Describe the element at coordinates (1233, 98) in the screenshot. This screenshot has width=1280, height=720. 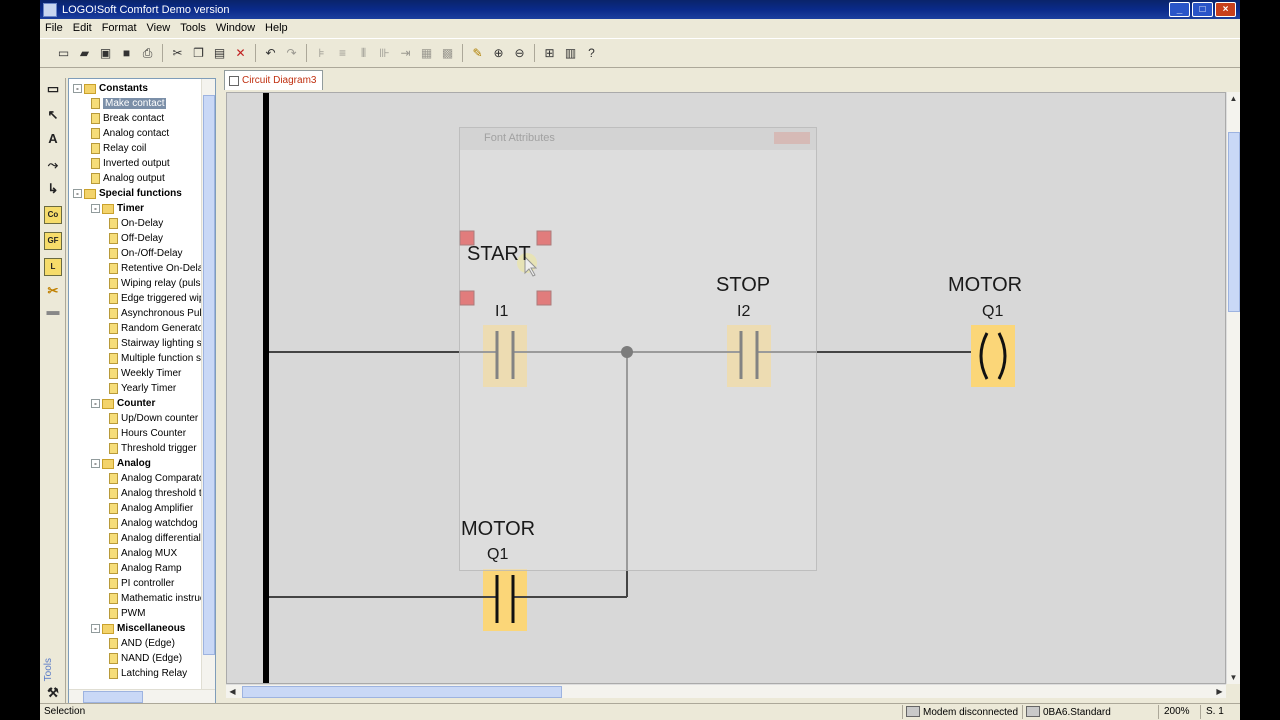
I see `scroll-up-icon: ▲` at that location.